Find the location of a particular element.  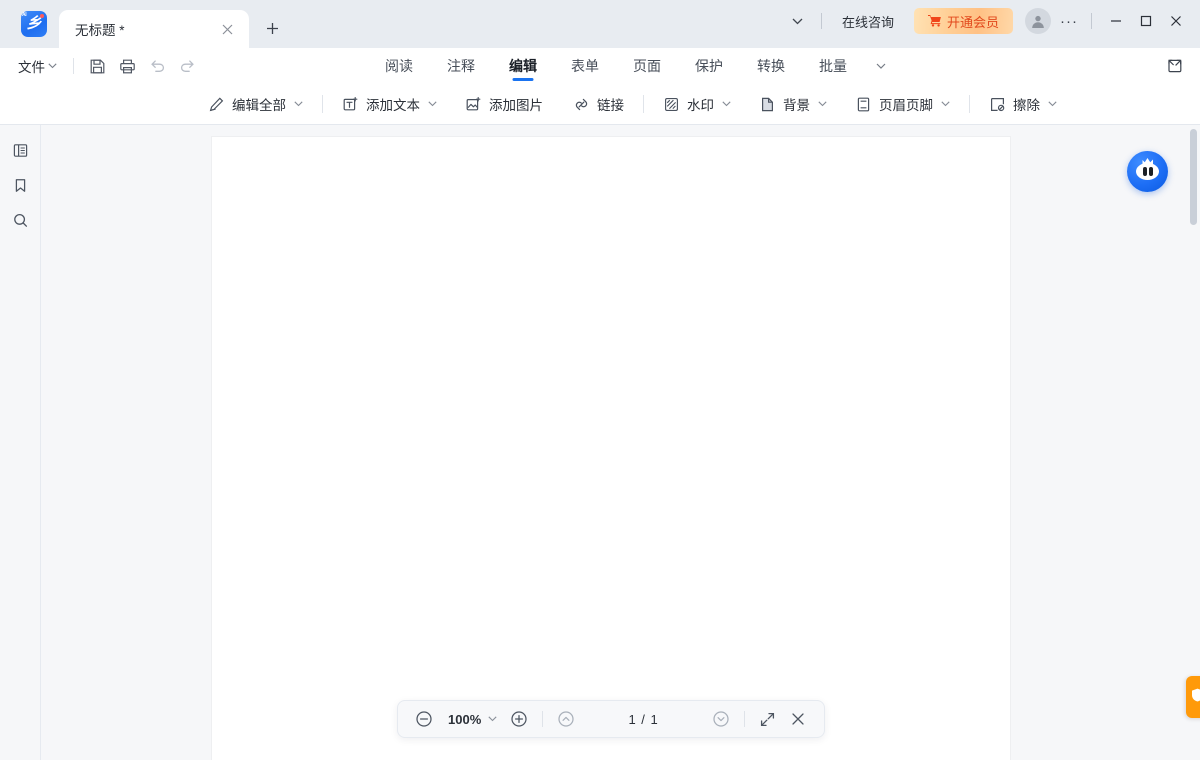

watermark-button: 水印 is located at coordinates (697, 104).